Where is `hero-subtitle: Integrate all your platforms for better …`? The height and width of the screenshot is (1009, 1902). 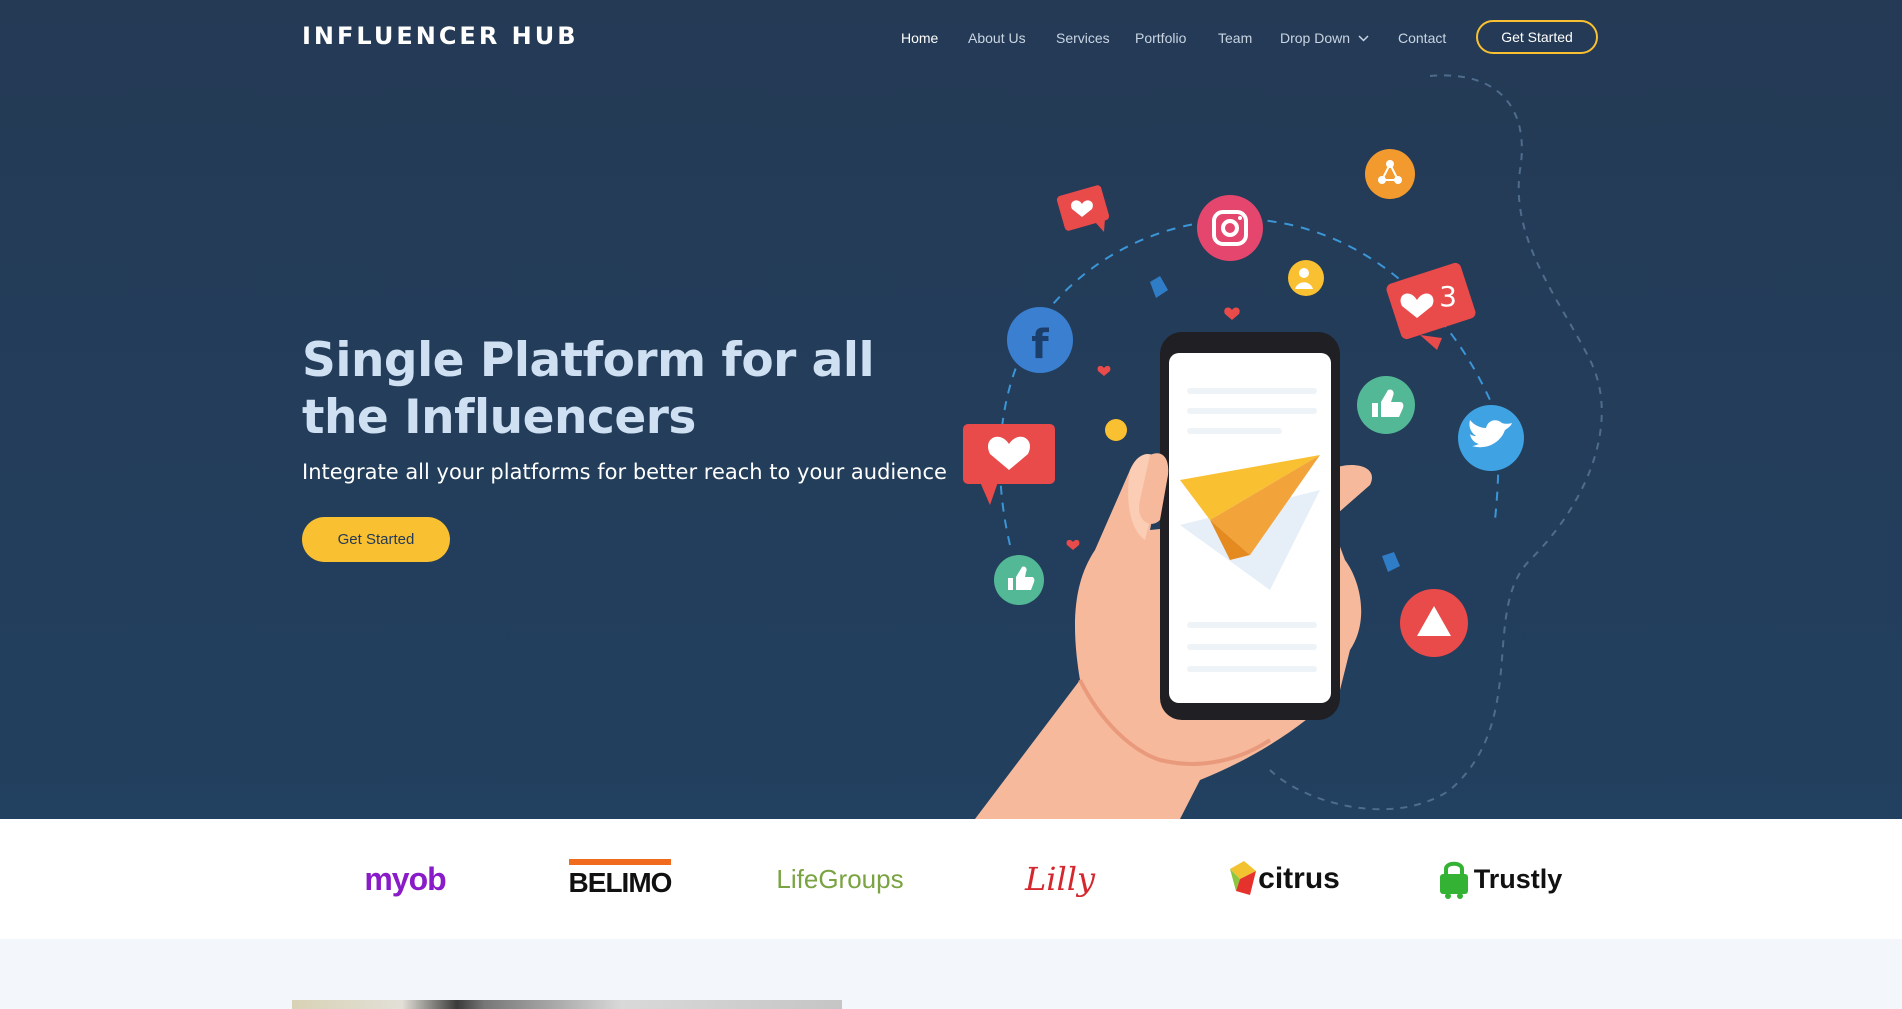
hero-subtitle: Integrate all your platforms for better … is located at coordinates (624, 472).